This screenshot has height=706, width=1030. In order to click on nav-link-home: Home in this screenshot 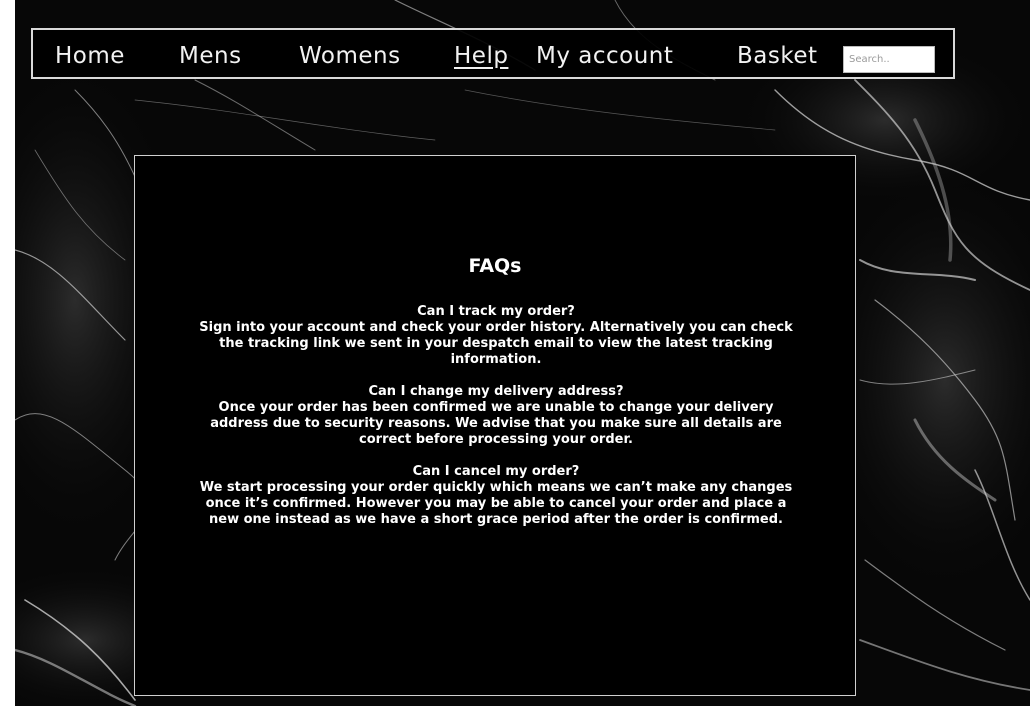, I will do `click(90, 56)`.